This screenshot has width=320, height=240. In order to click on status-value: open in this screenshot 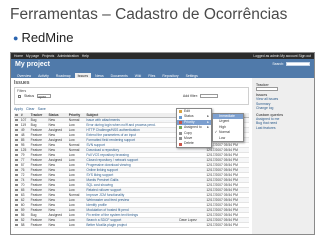, I will do `click(42, 97)`.